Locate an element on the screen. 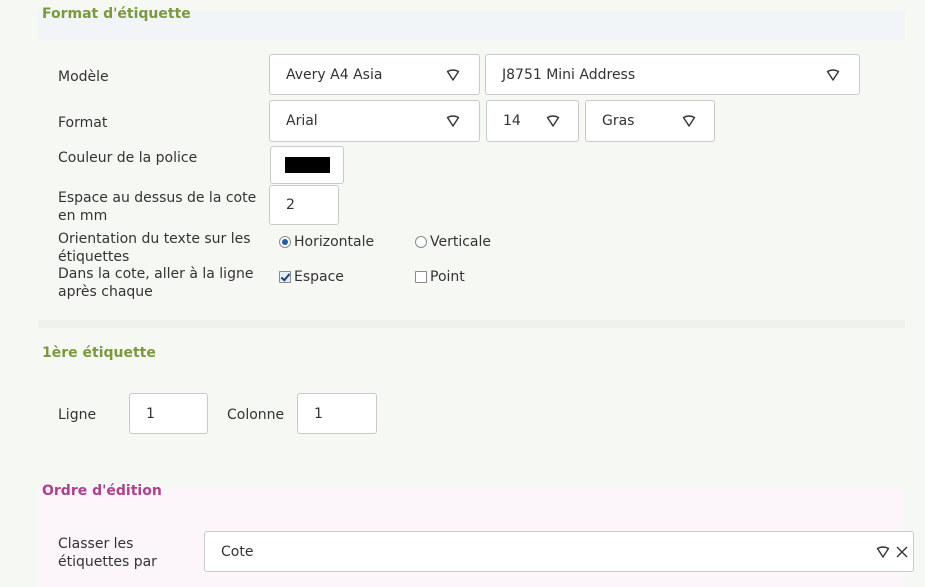  font-color-label: Couleur de la police is located at coordinates (128, 158).